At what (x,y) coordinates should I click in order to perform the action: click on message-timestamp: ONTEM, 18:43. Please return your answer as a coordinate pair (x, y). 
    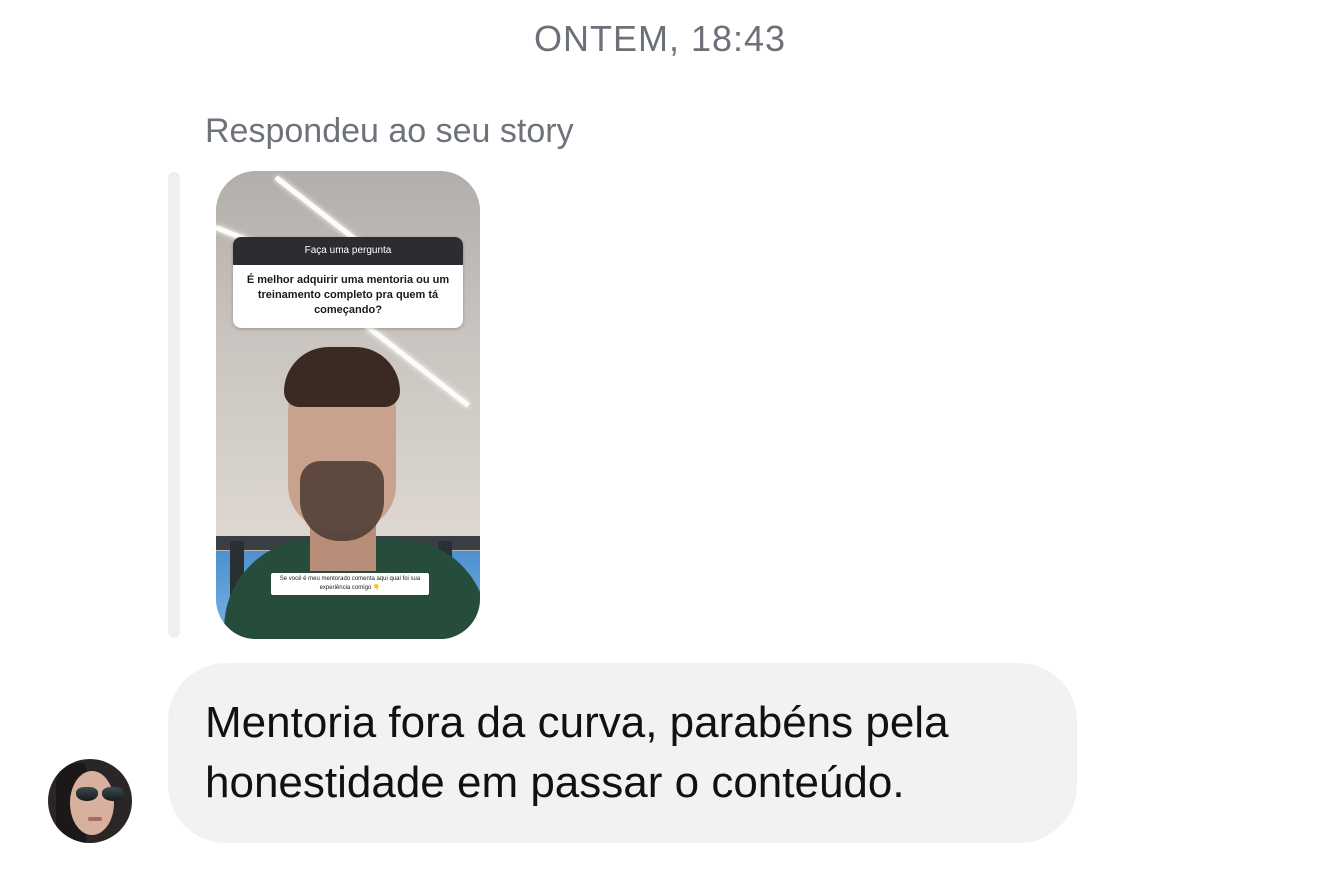
    Looking at the image, I should click on (660, 38).